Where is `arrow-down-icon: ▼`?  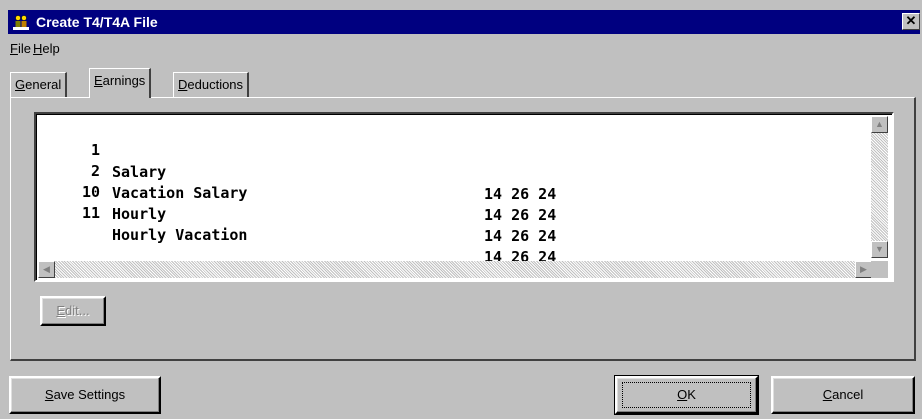 arrow-down-icon: ▼ is located at coordinates (879, 249).